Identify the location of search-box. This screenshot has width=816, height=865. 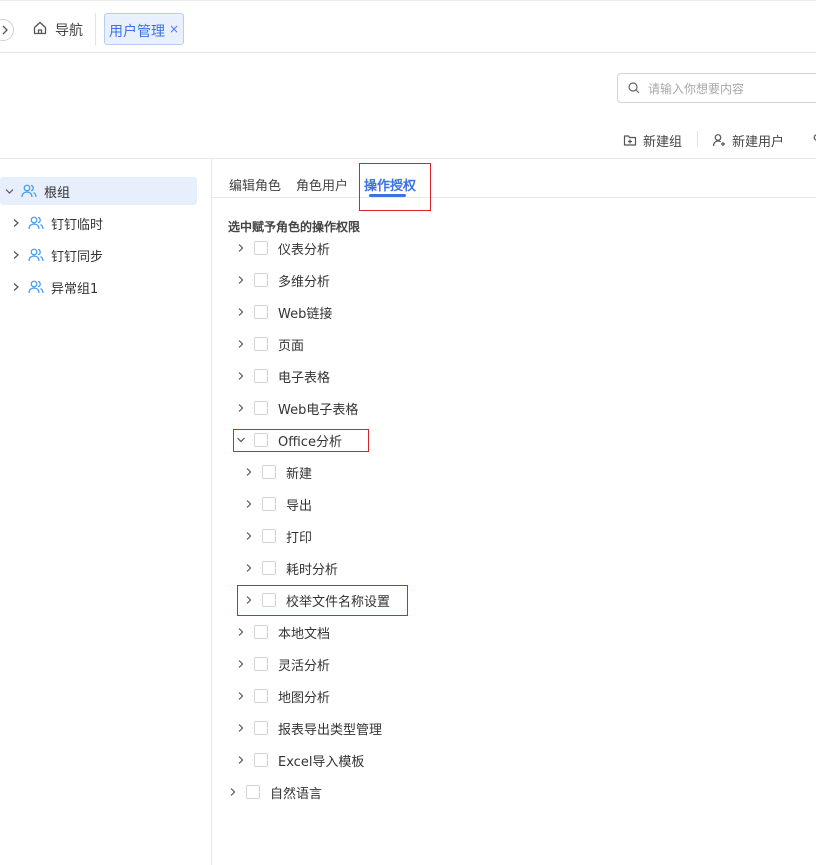
(716, 88).